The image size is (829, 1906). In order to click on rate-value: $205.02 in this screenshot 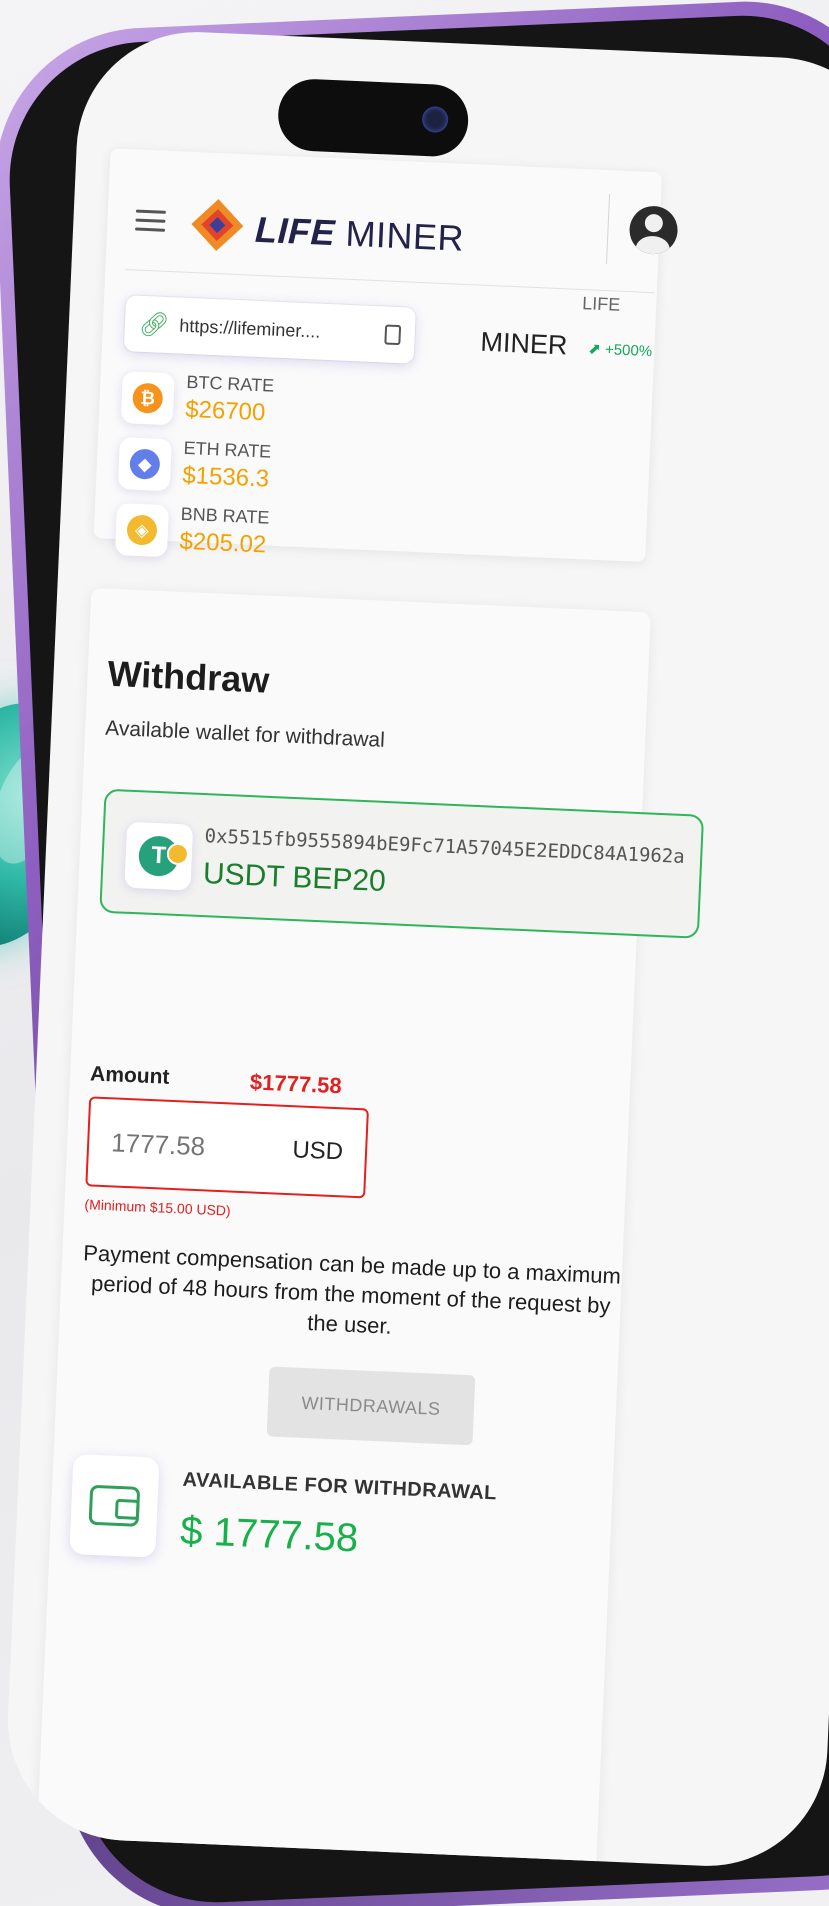, I will do `click(222, 543)`.